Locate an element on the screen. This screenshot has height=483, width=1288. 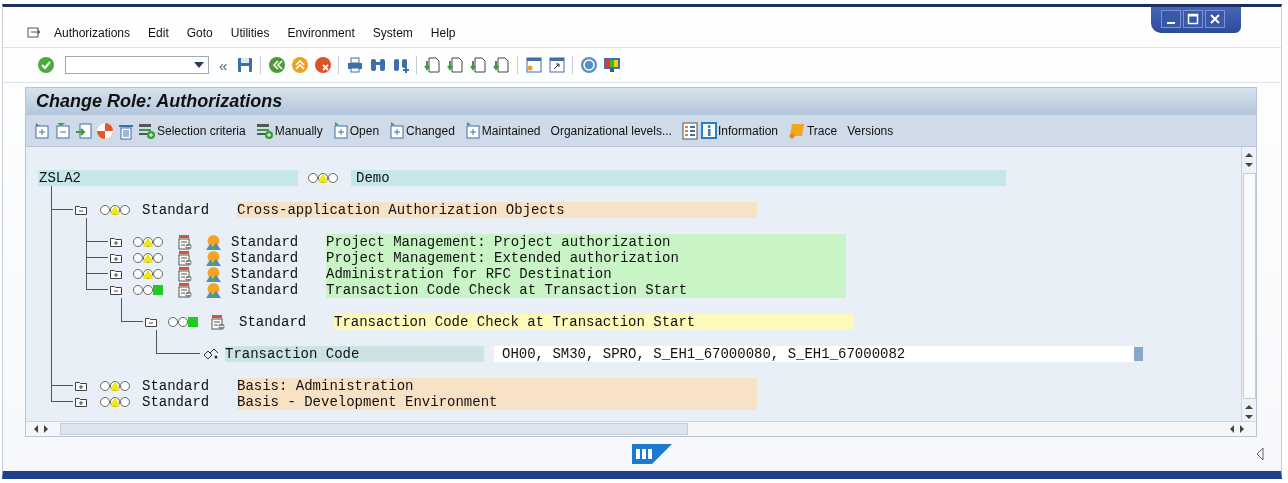
binoculars-plus-icon is located at coordinates (400, 65).